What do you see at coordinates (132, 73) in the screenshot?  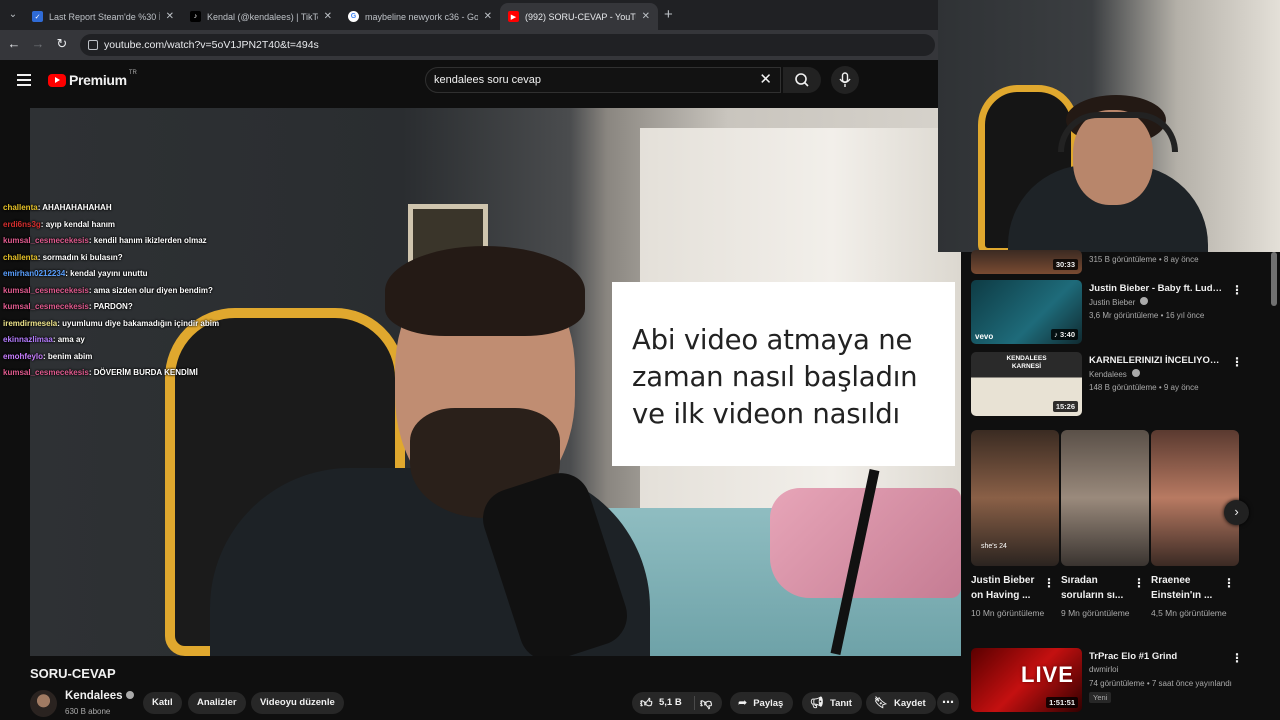 I see `logo-country: TR` at bounding box center [132, 73].